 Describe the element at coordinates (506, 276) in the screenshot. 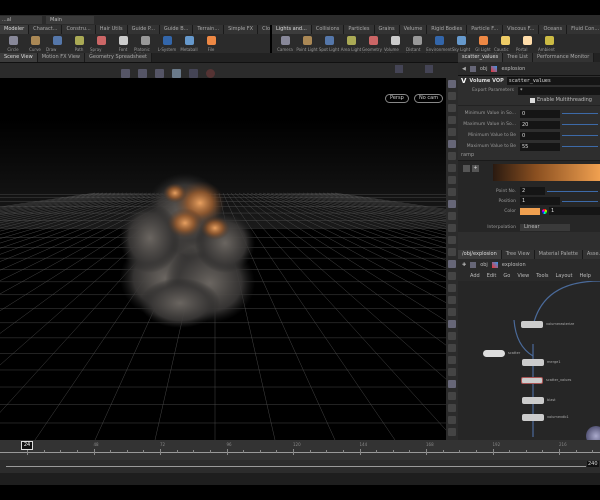

I see `network-menu-item: Go` at that location.